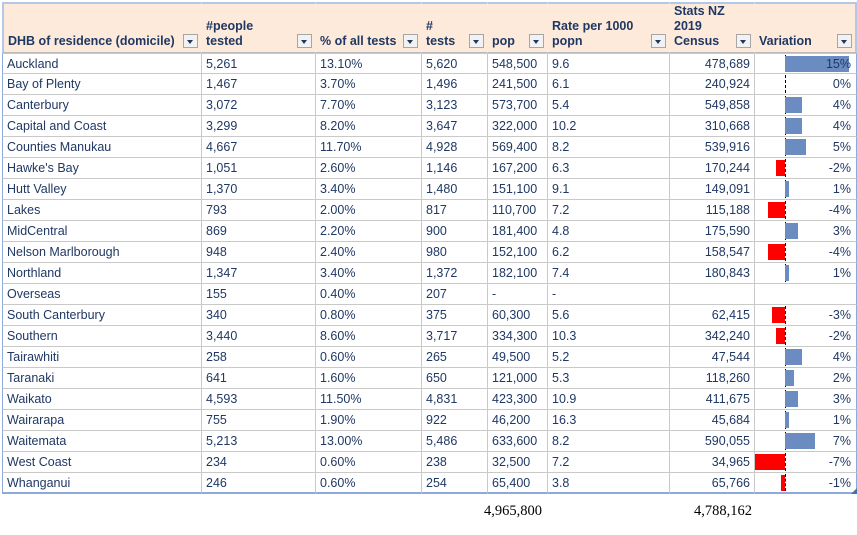 The width and height of the screenshot is (857, 535). What do you see at coordinates (429, 210) in the screenshot?
I see `table-row: Lakes 793 2.00% 817 110,700 7.2 115,188 -4%` at bounding box center [429, 210].